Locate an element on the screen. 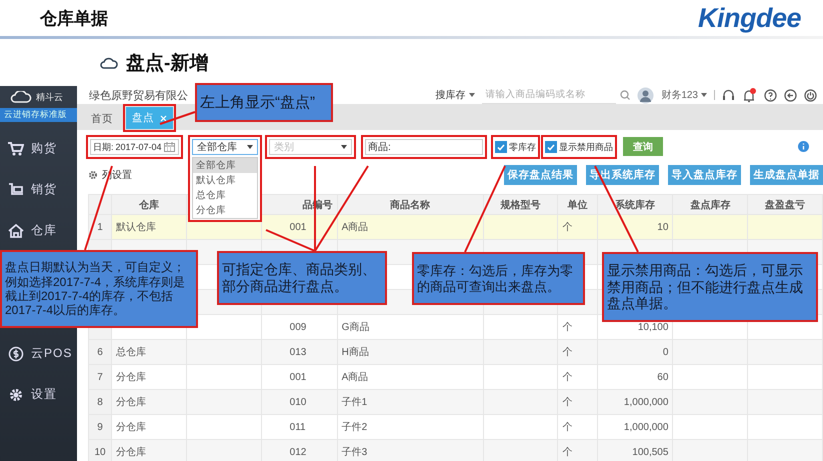  dropdown-option: 总仓库 is located at coordinates (225, 195).